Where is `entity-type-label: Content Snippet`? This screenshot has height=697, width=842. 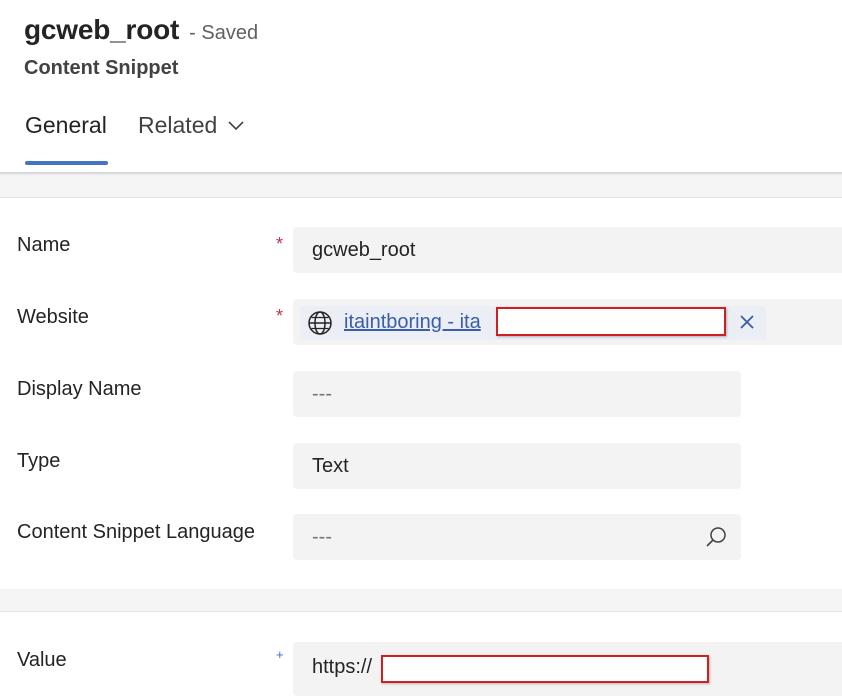 entity-type-label: Content Snippet is located at coordinates (101, 68).